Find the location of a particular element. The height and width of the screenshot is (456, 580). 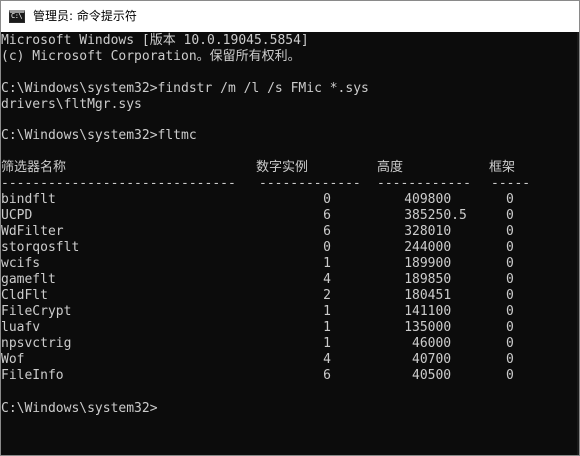

filter-name-cell: CldFlt is located at coordinates (24, 295).